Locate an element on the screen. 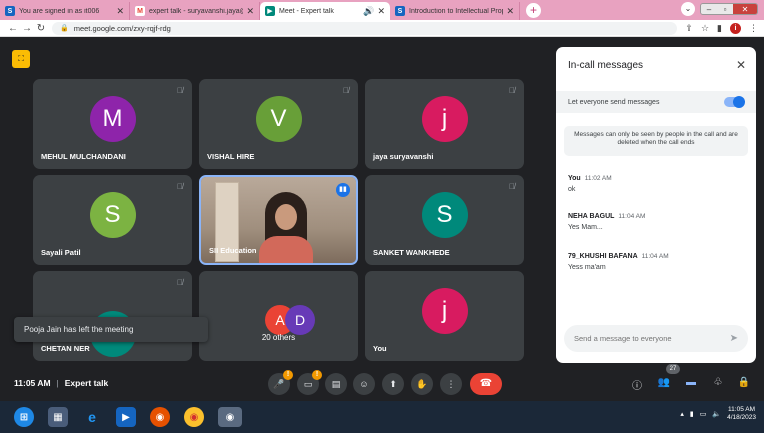 The image size is (764, 433). raise-hand-button: ✋ is located at coordinates (422, 384).